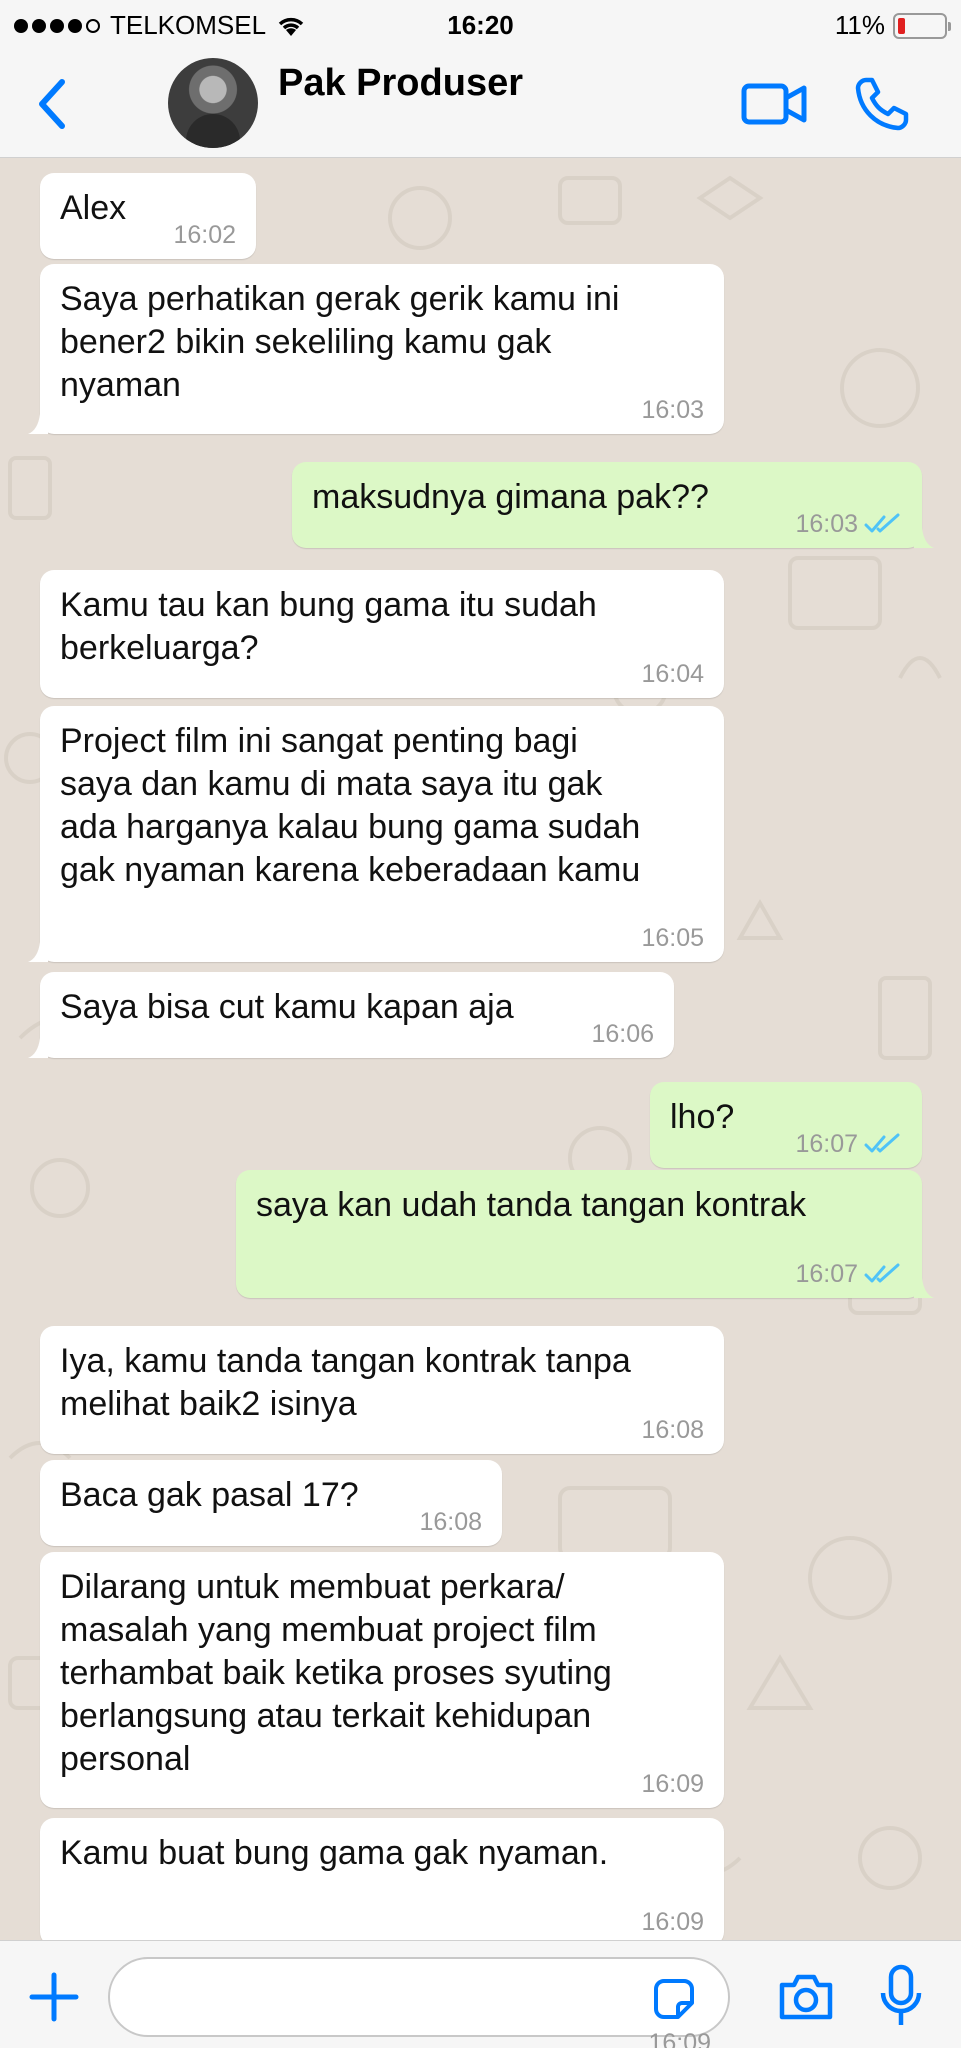 This screenshot has width=961, height=2048. I want to click on contact-name: Pak Produser, so click(400, 83).